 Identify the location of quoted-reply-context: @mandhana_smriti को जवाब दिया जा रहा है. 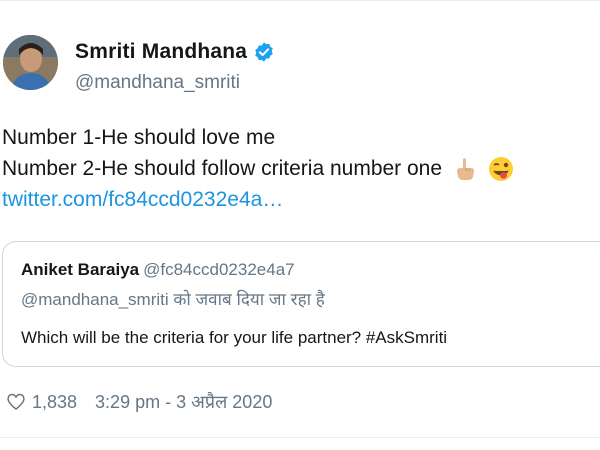
(173, 298).